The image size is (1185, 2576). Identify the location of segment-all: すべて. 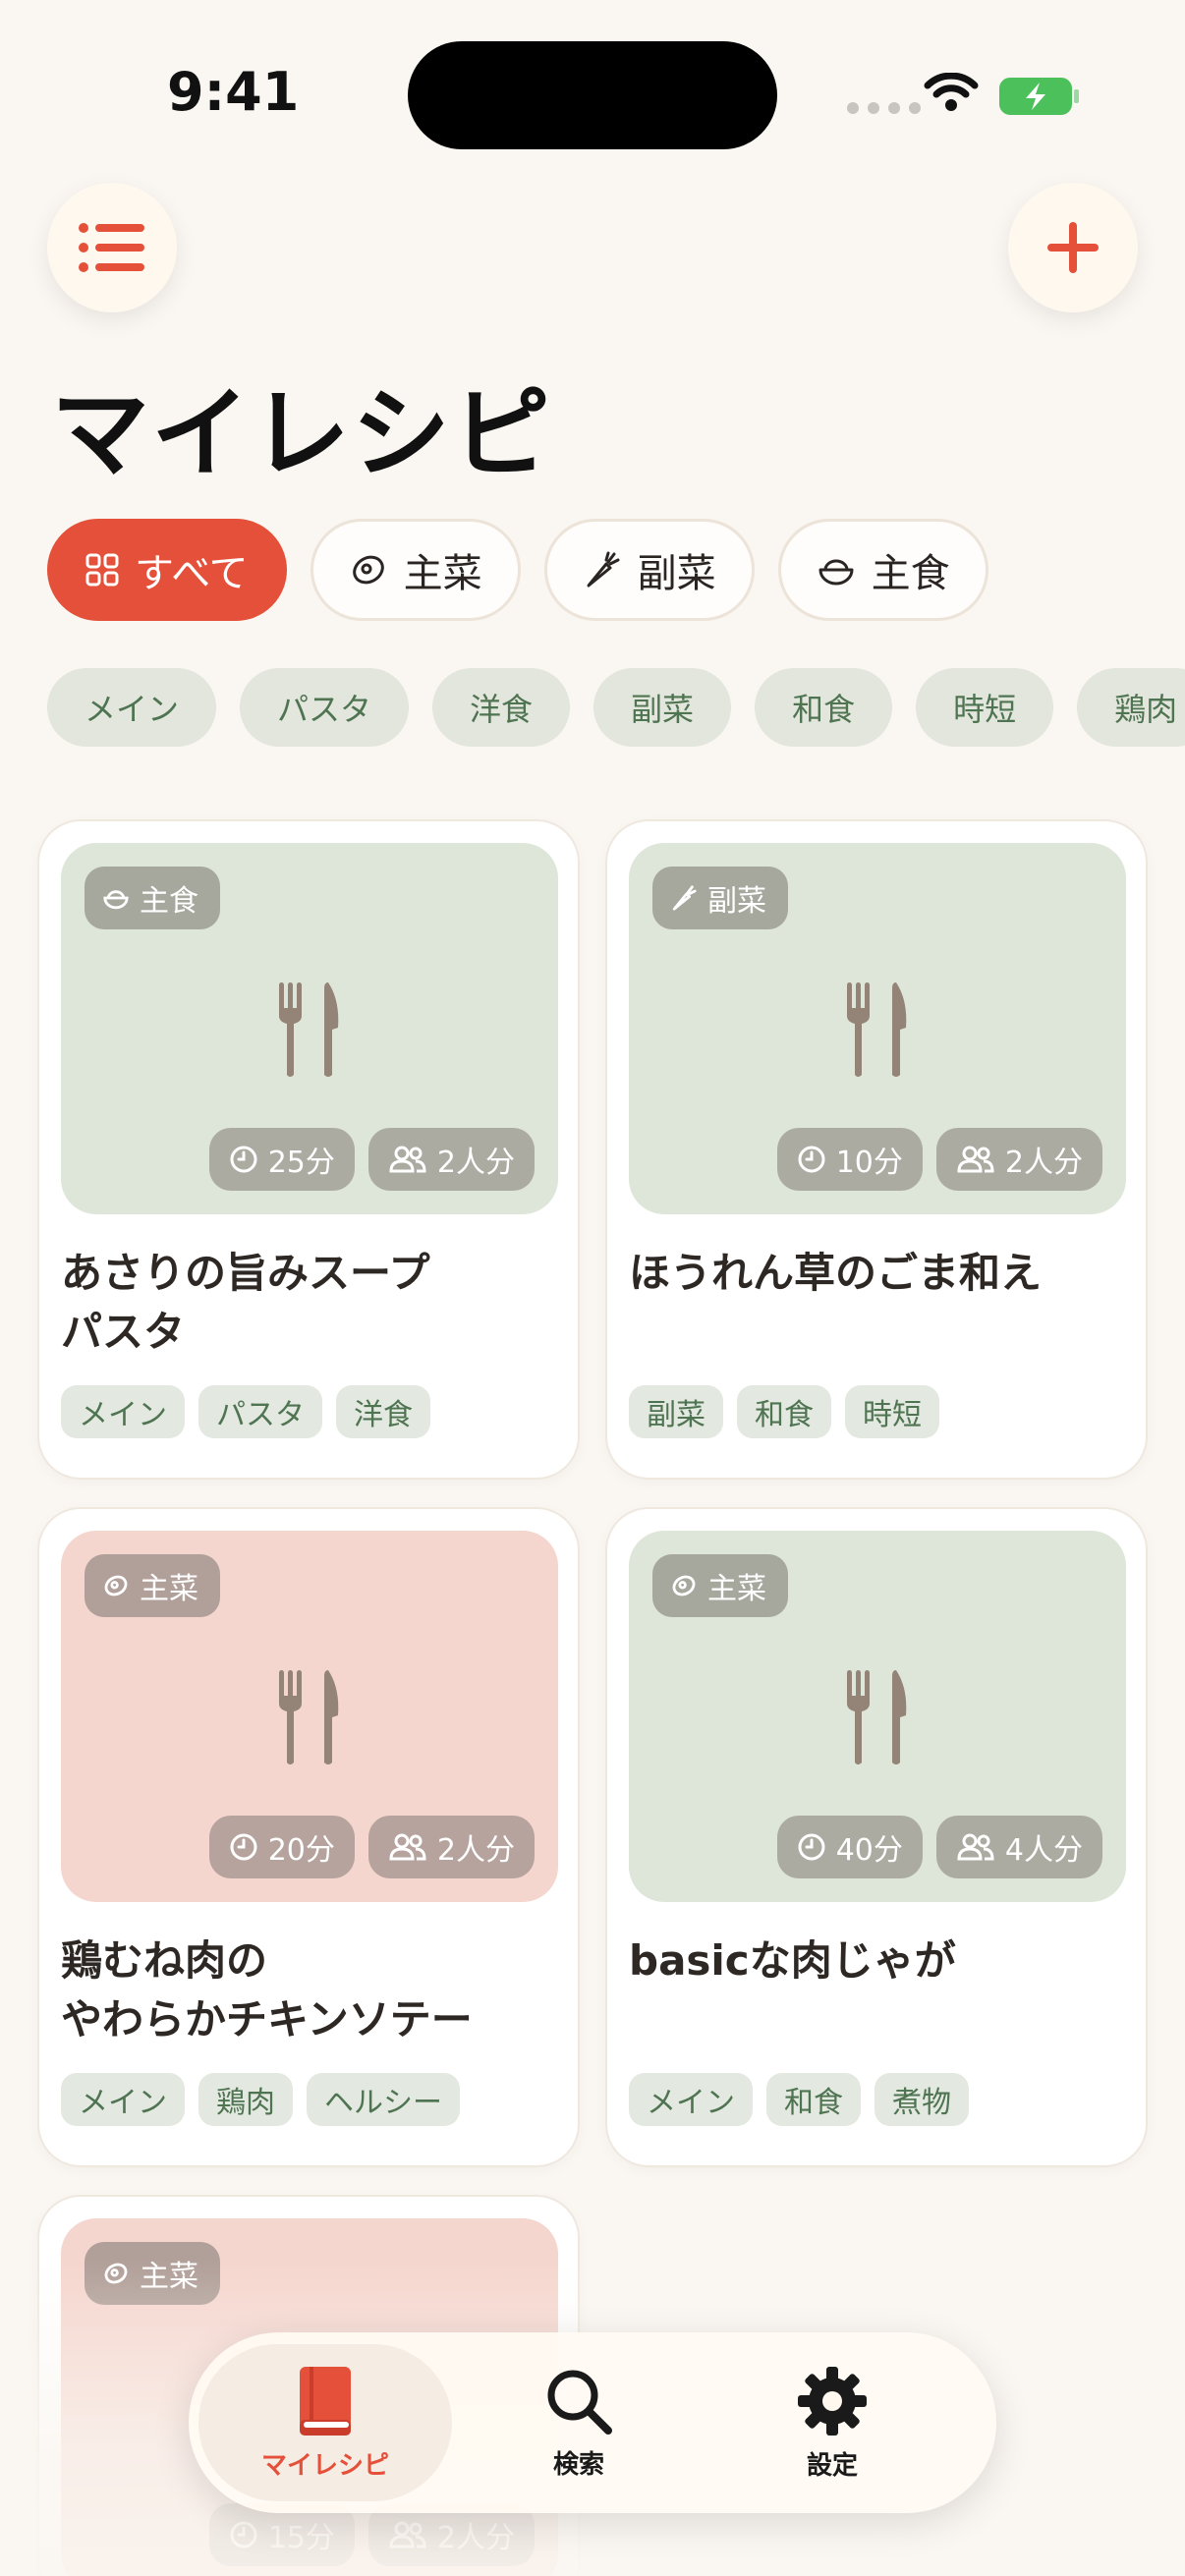
(167, 570).